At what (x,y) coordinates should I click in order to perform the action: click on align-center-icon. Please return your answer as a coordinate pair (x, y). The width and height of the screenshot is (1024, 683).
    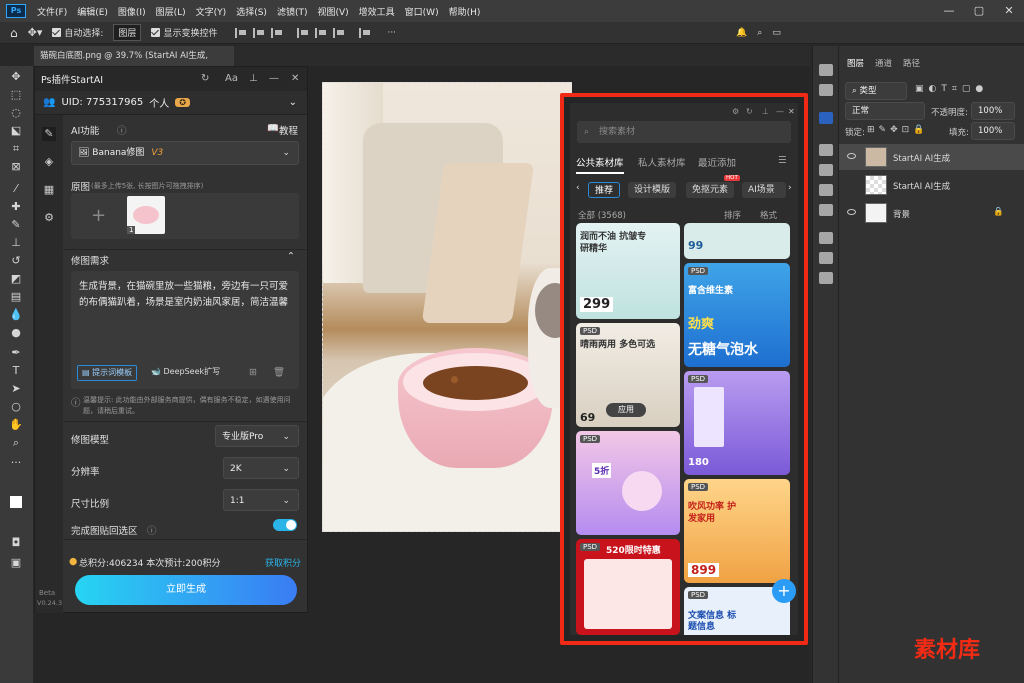
    Looking at the image, I should click on (259, 32).